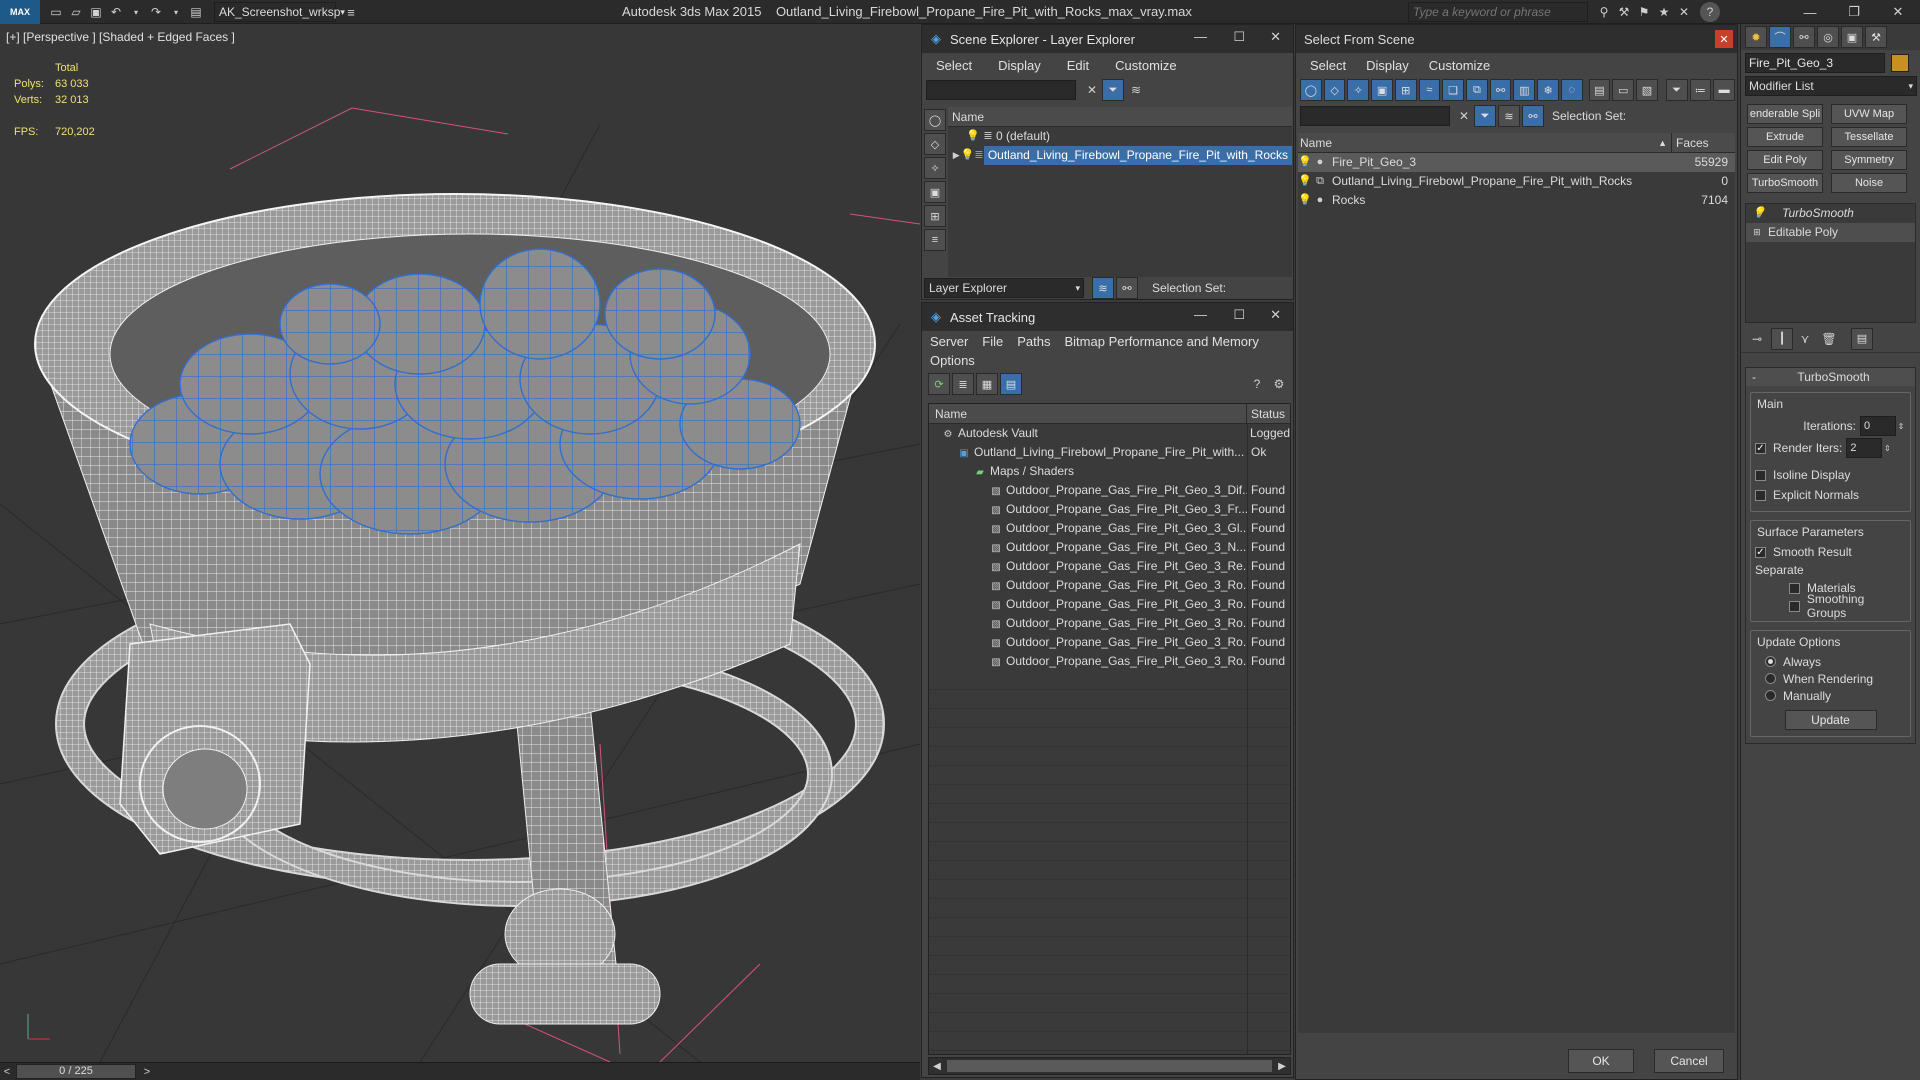 The height and width of the screenshot is (1080, 1920). Describe the element at coordinates (1760, 448) in the screenshot. I see `render-iters-checkbox: ✓` at that location.